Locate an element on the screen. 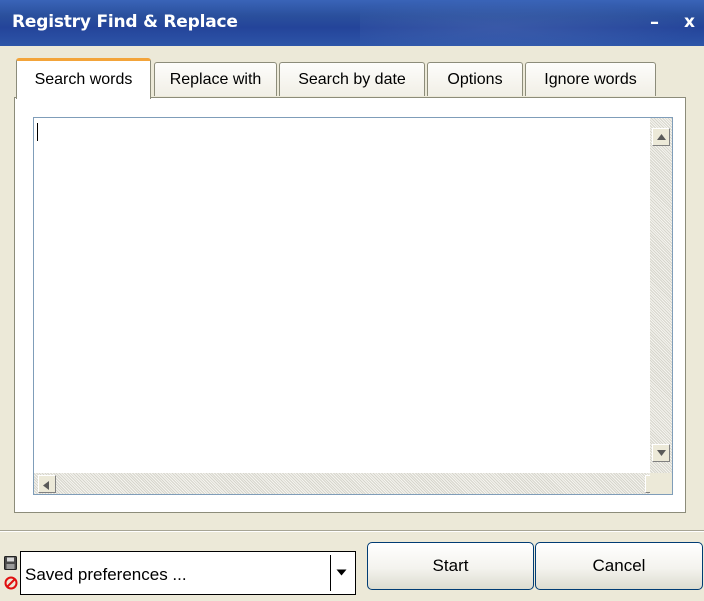 The image size is (704, 601). floppy-disk-icon is located at coordinates (10, 563).